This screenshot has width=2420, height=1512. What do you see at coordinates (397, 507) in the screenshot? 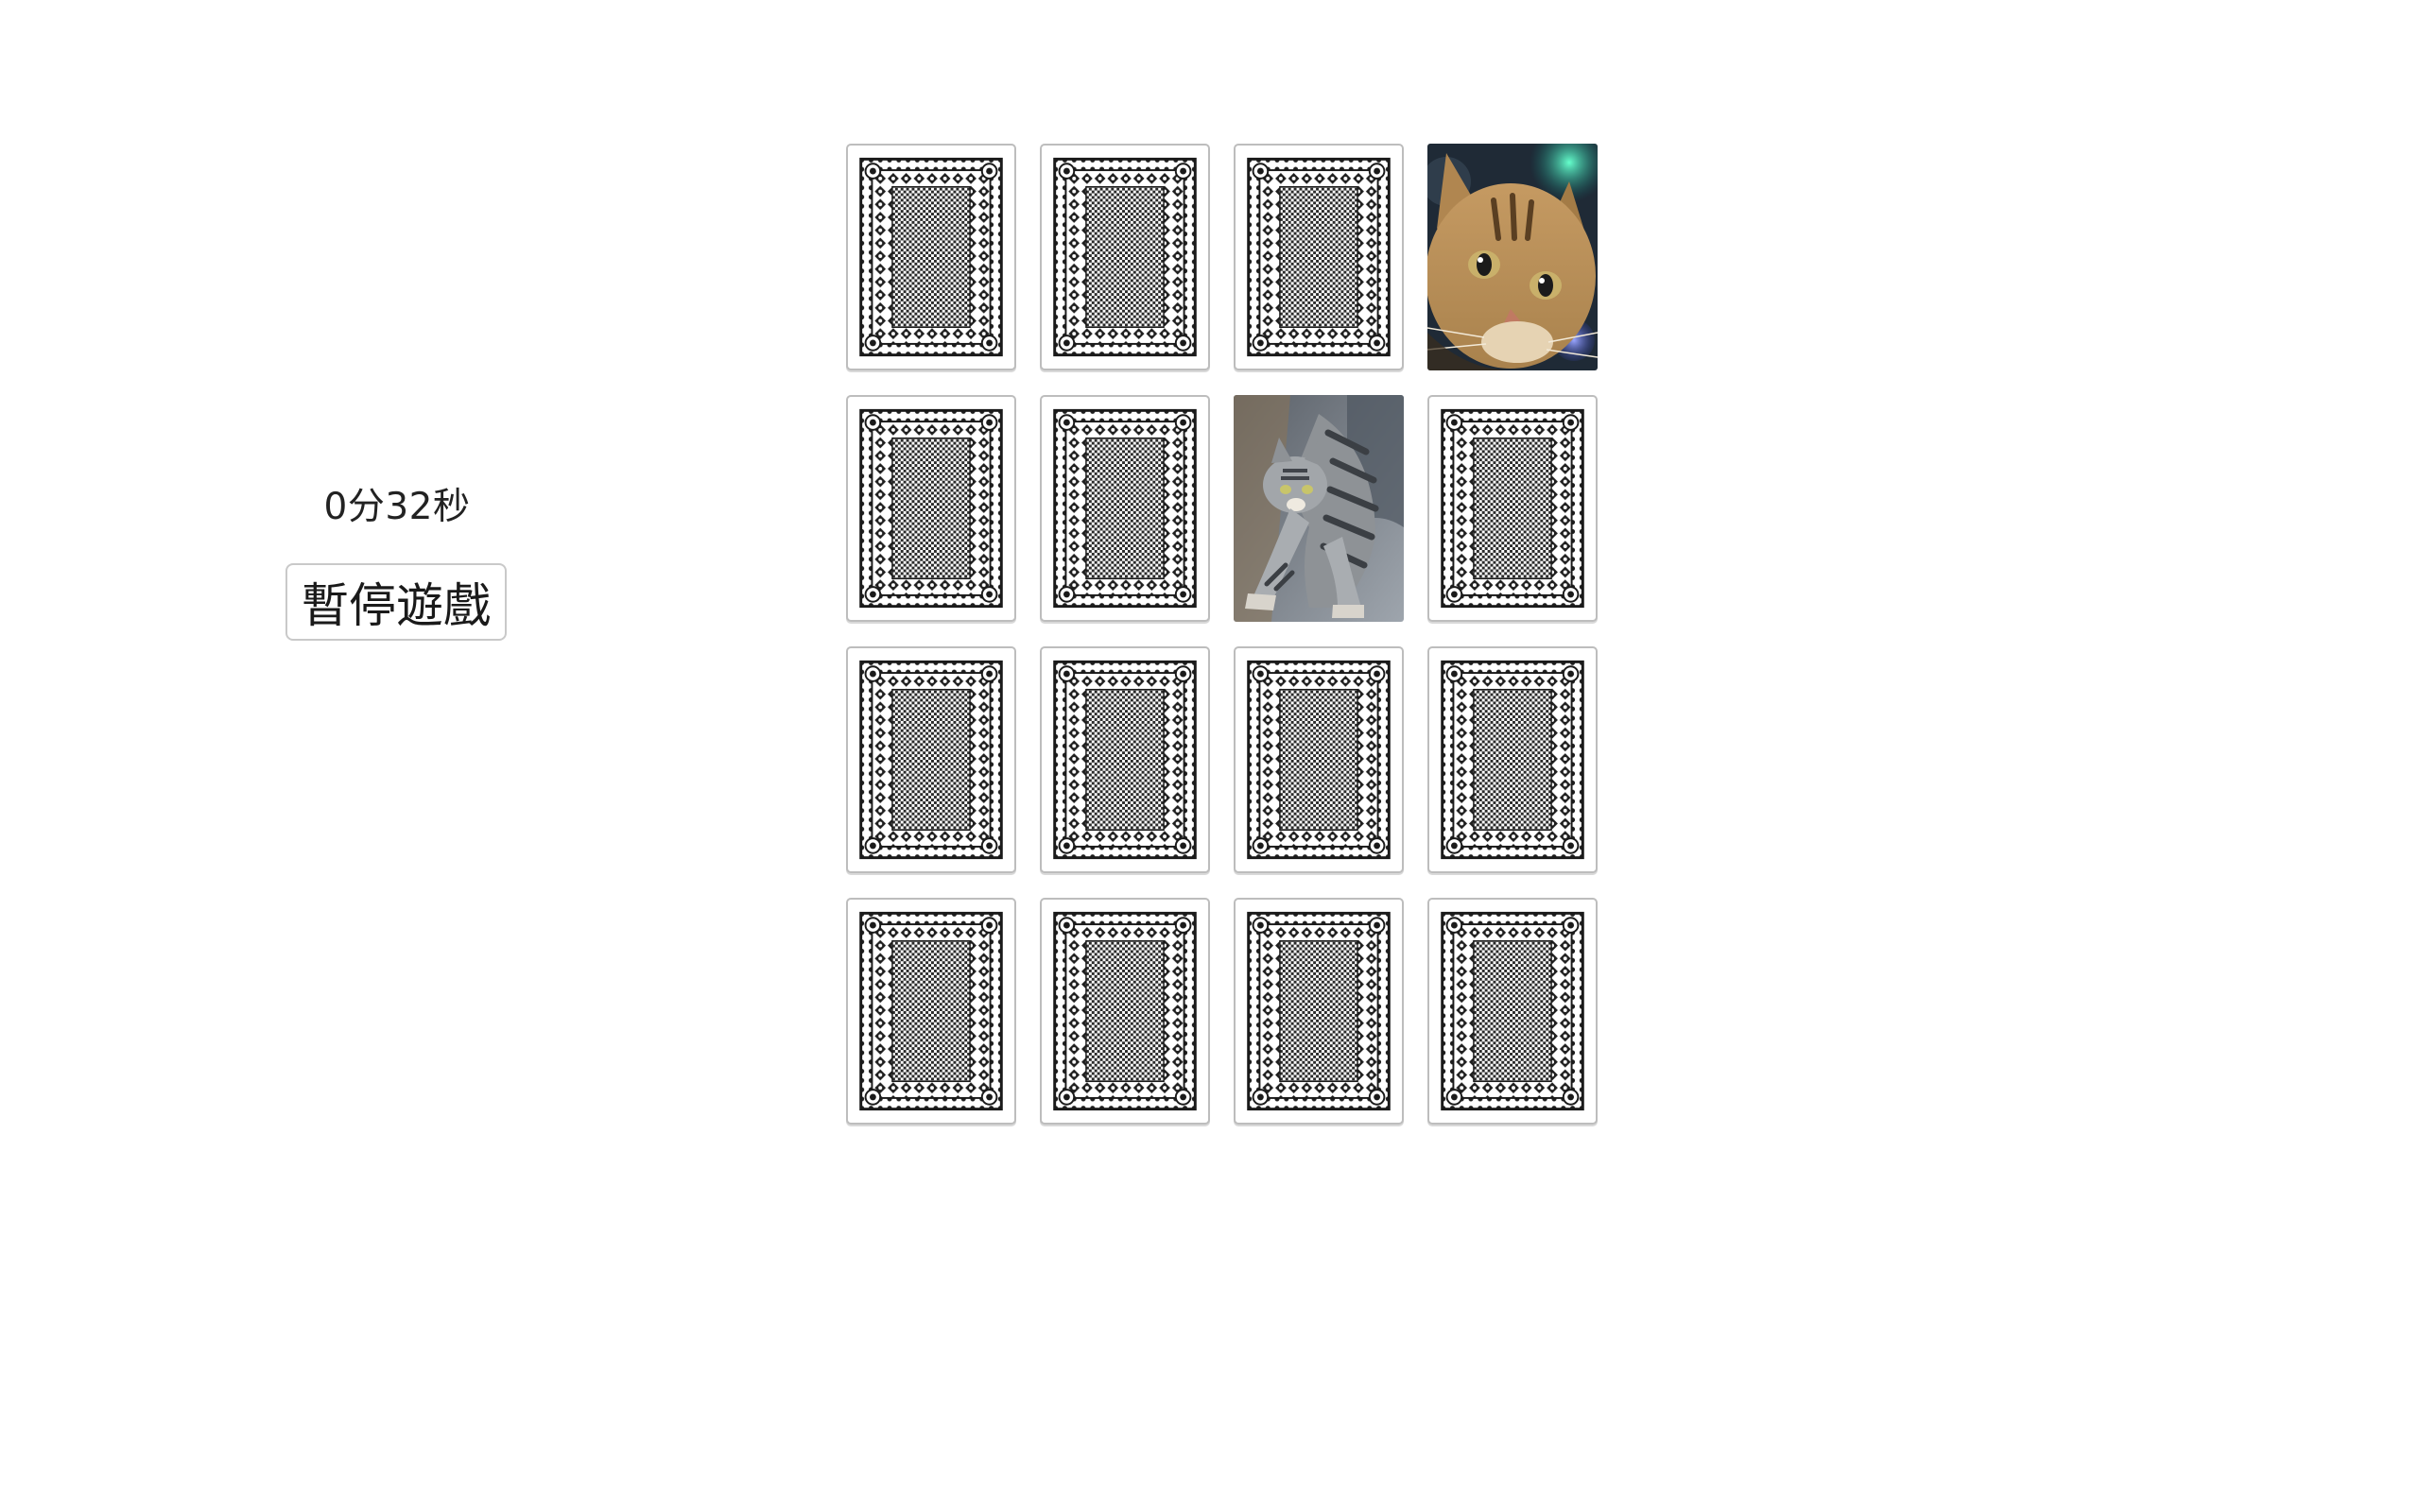
I see `elapsed-timer: 0分32秒` at bounding box center [397, 507].